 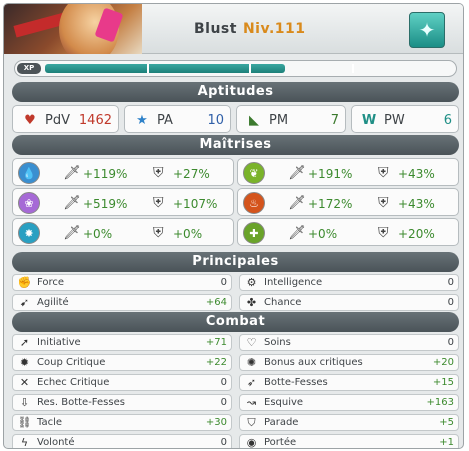 I want to click on water-icon: 💧, so click(x=29, y=173).